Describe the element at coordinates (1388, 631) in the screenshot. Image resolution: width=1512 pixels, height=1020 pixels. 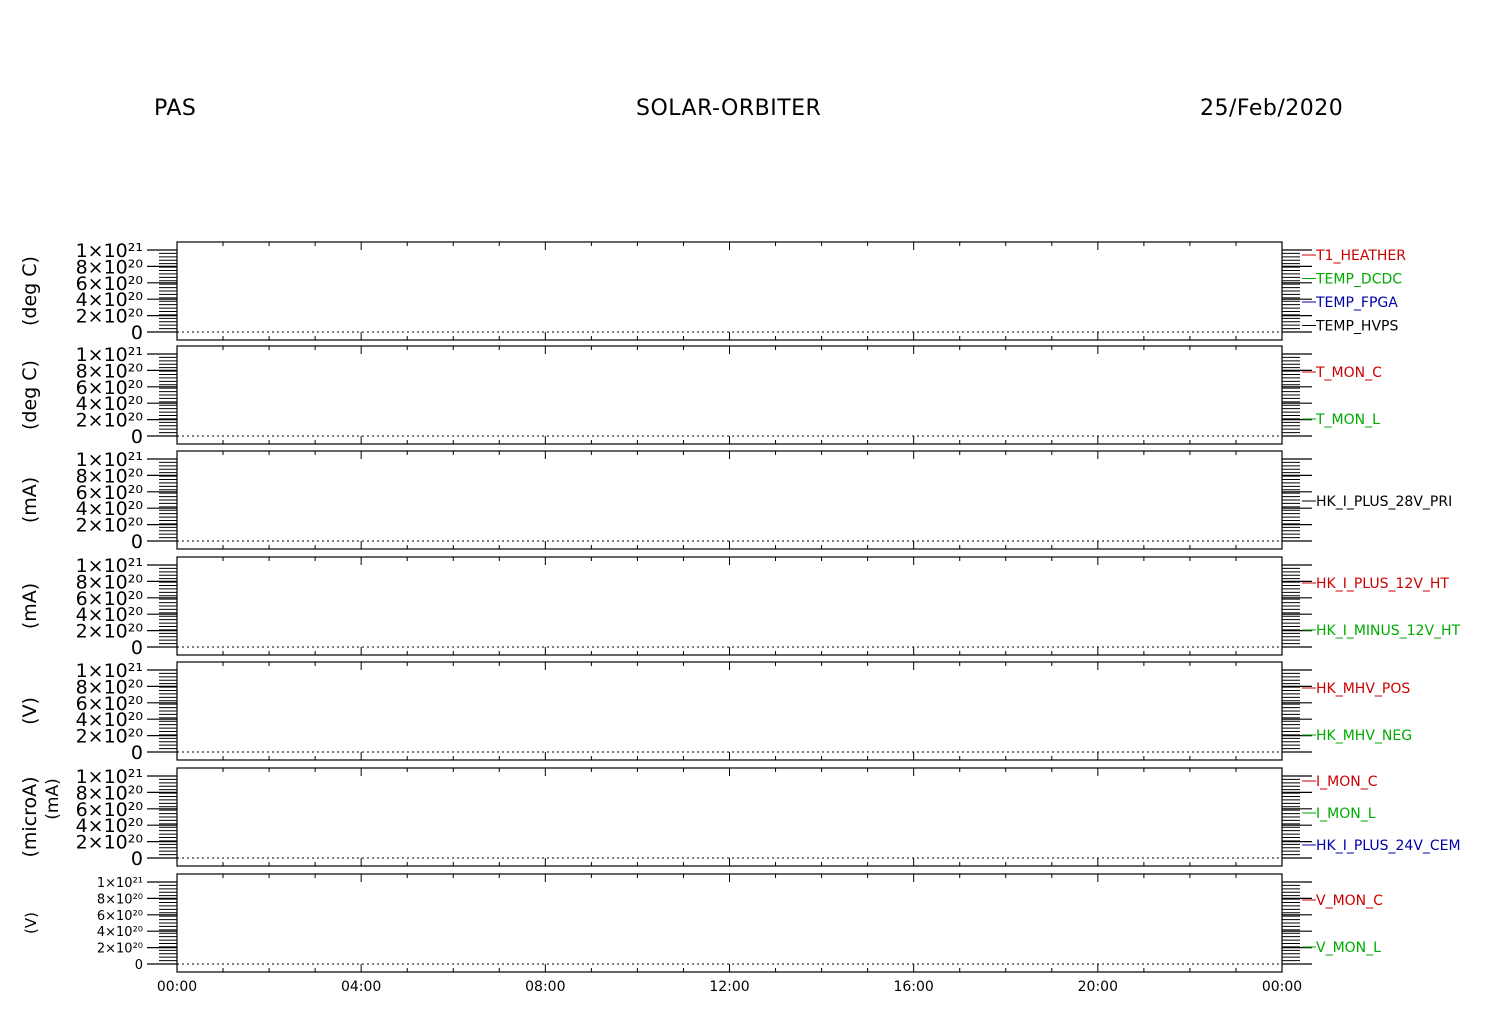
I see `legend-series-name: HK_I_MINUS_12V_HT` at that location.